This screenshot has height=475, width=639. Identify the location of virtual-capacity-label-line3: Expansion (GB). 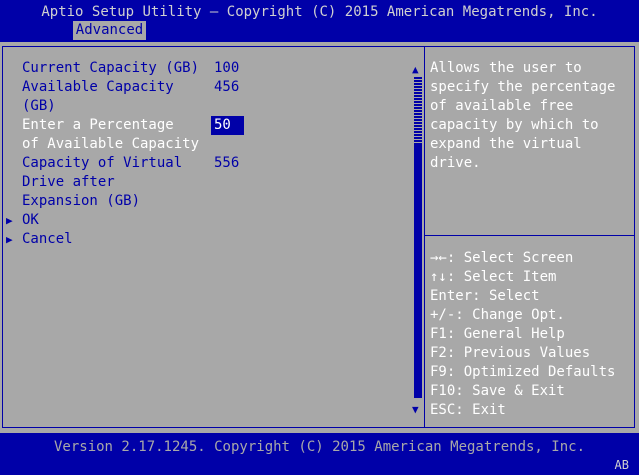
(81, 201).